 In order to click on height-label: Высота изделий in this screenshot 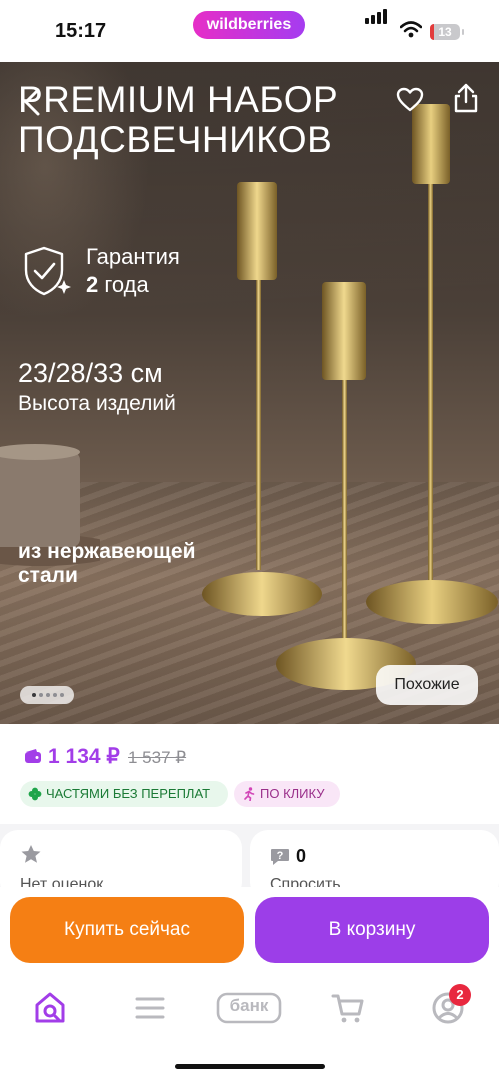, I will do `click(97, 403)`.